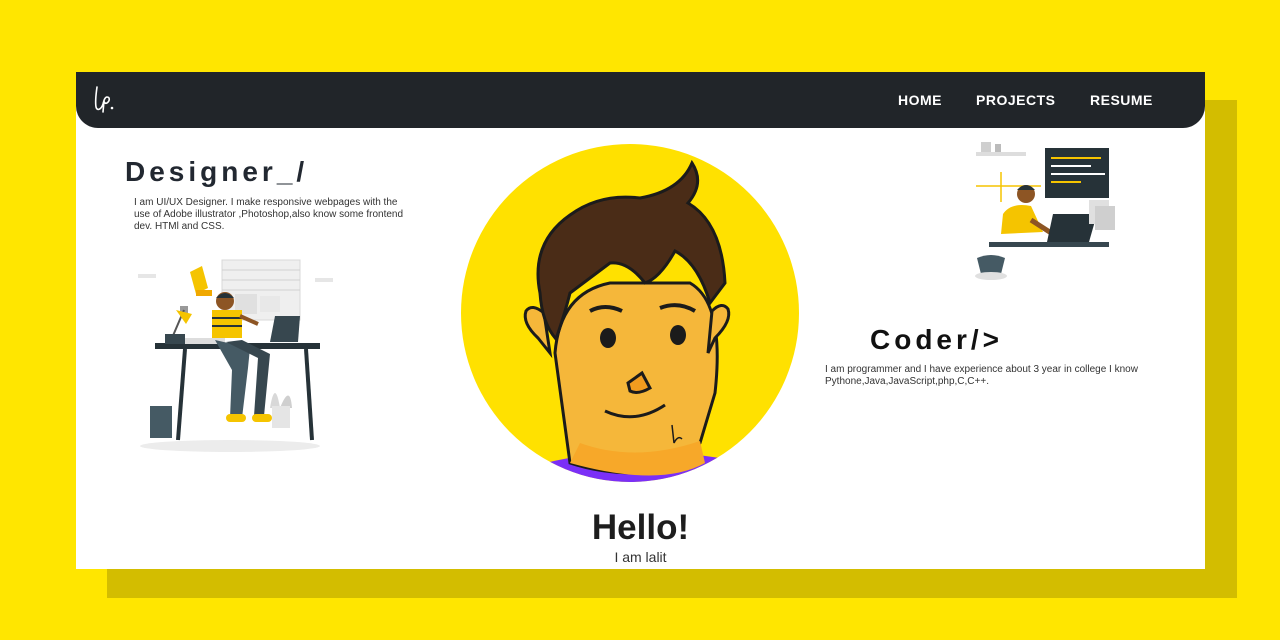 The image size is (1280, 640). Describe the element at coordinates (1015, 100) in the screenshot. I see `nav-projects-link: PROJECTS` at that location.